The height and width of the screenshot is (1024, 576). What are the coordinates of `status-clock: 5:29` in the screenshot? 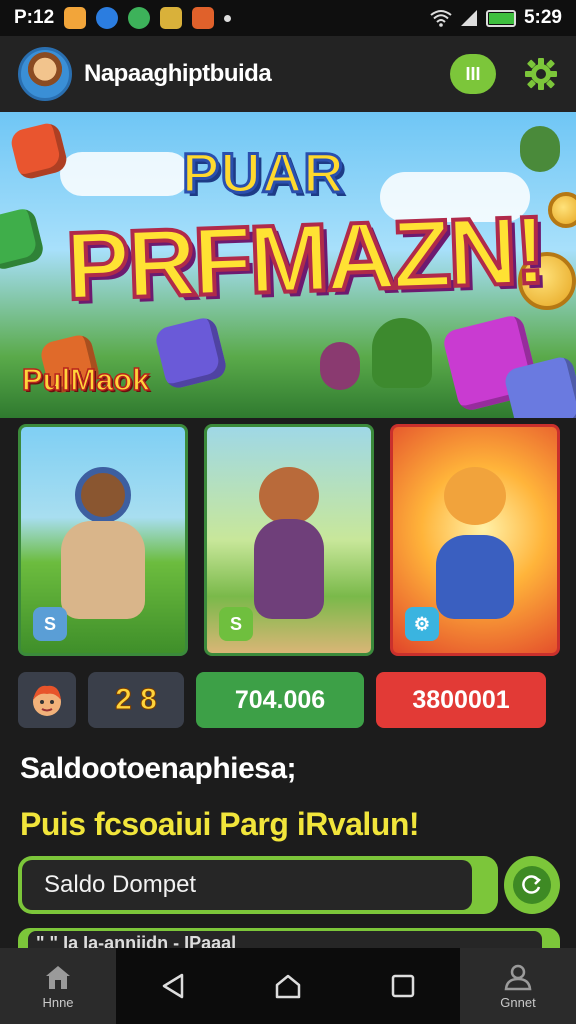 It's located at (542, 17).